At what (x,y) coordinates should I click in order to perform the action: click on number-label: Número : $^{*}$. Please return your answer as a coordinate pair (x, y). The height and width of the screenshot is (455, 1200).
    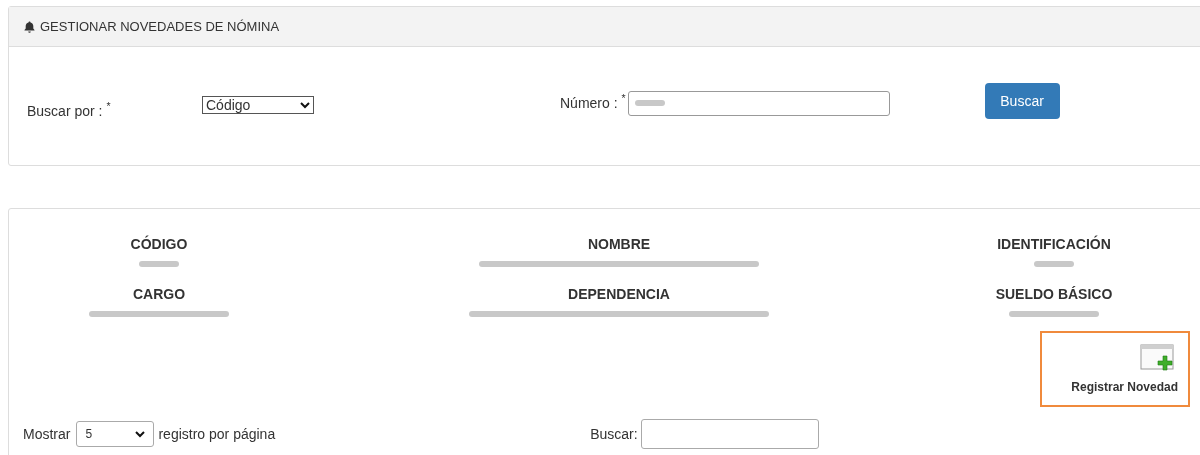
    Looking at the image, I should click on (593, 102).